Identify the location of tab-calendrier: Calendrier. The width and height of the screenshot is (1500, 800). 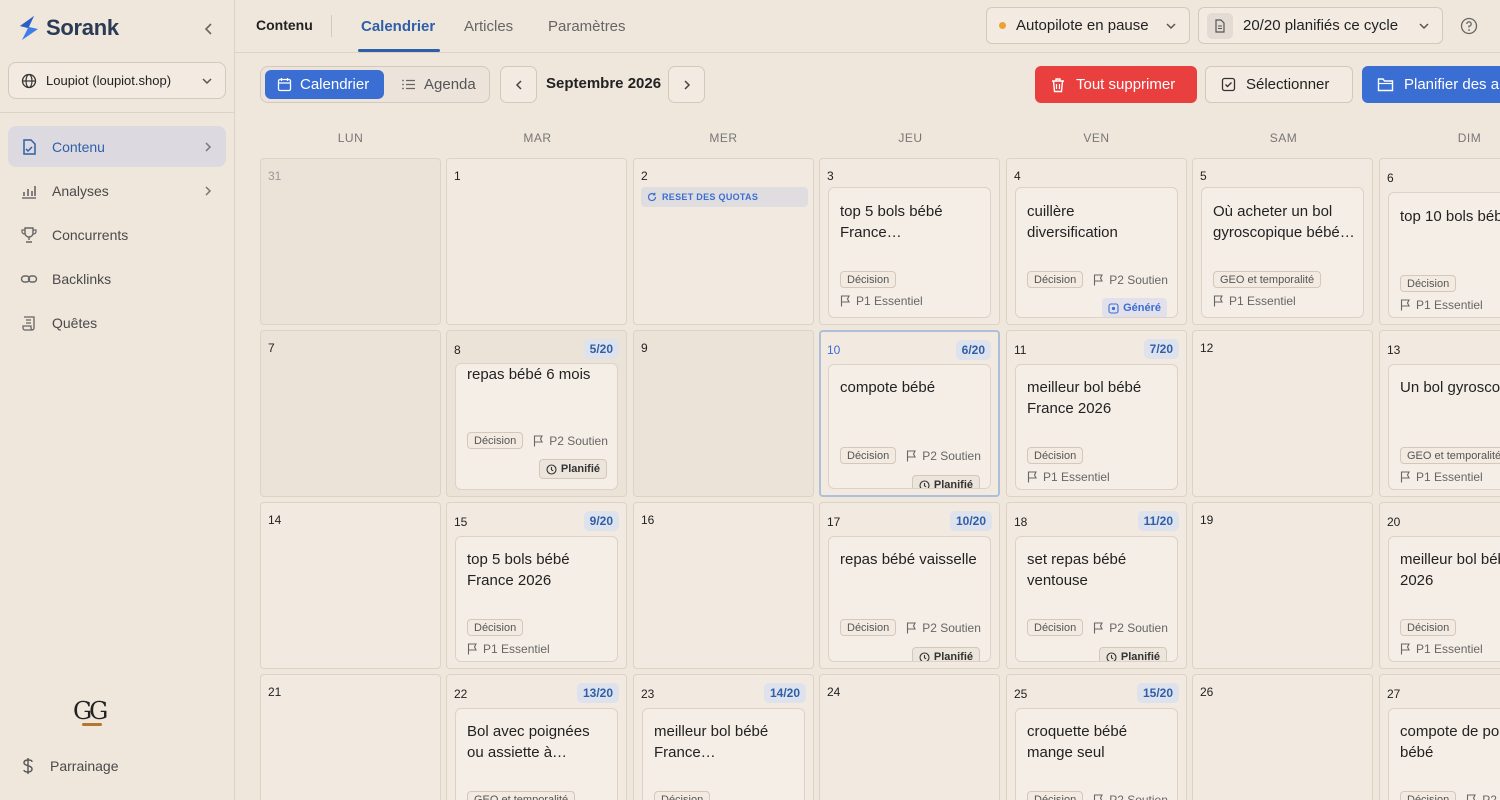
(398, 26).